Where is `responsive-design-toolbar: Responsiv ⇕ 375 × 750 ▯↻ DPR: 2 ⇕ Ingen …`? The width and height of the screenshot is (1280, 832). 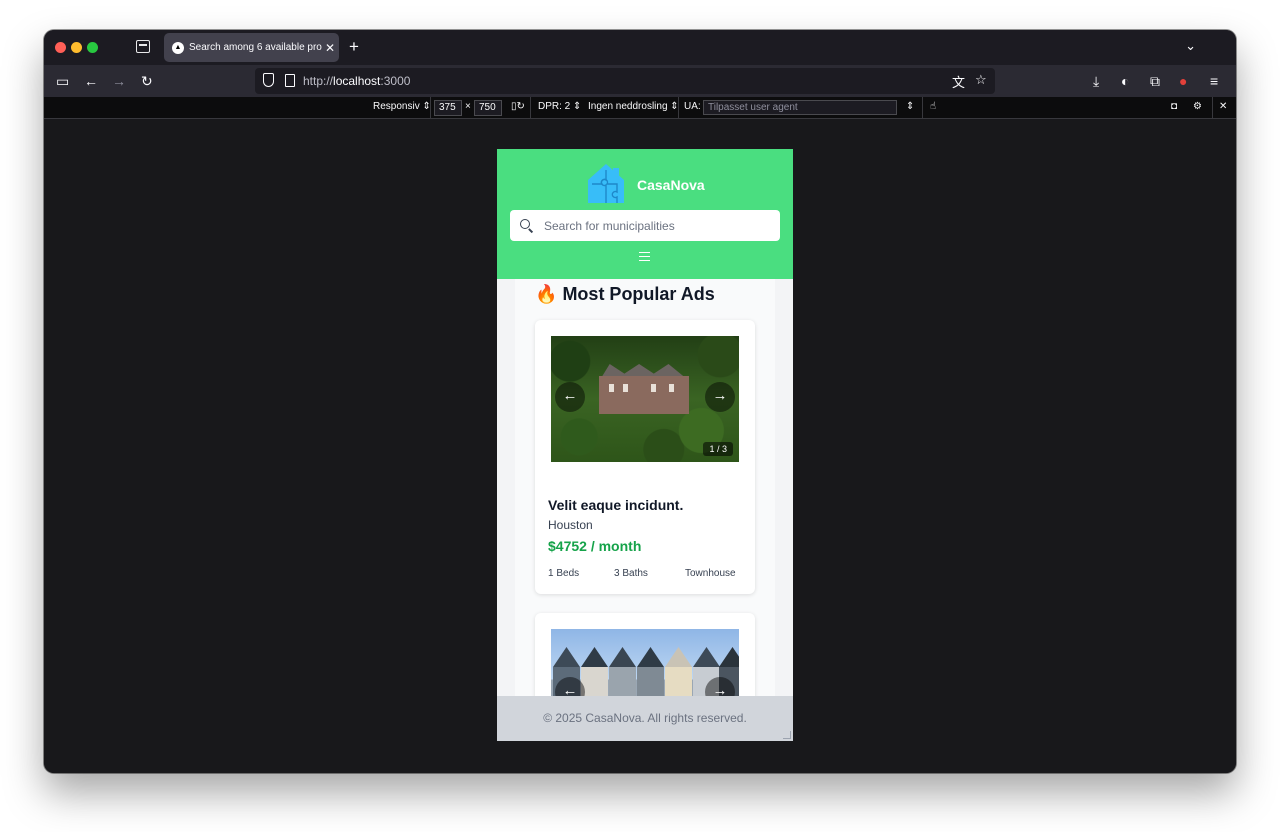
responsive-design-toolbar: Responsiv ⇕ 375 × 750 ▯↻ DPR: 2 ⇕ Ingen … is located at coordinates (640, 108).